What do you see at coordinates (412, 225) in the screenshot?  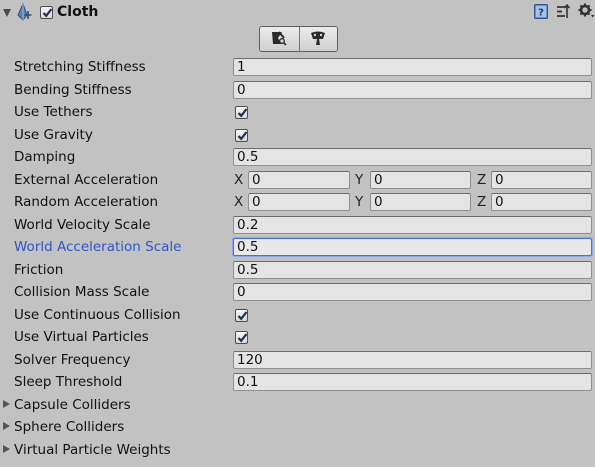 I see `world-velocity-scale-field: 0.2` at bounding box center [412, 225].